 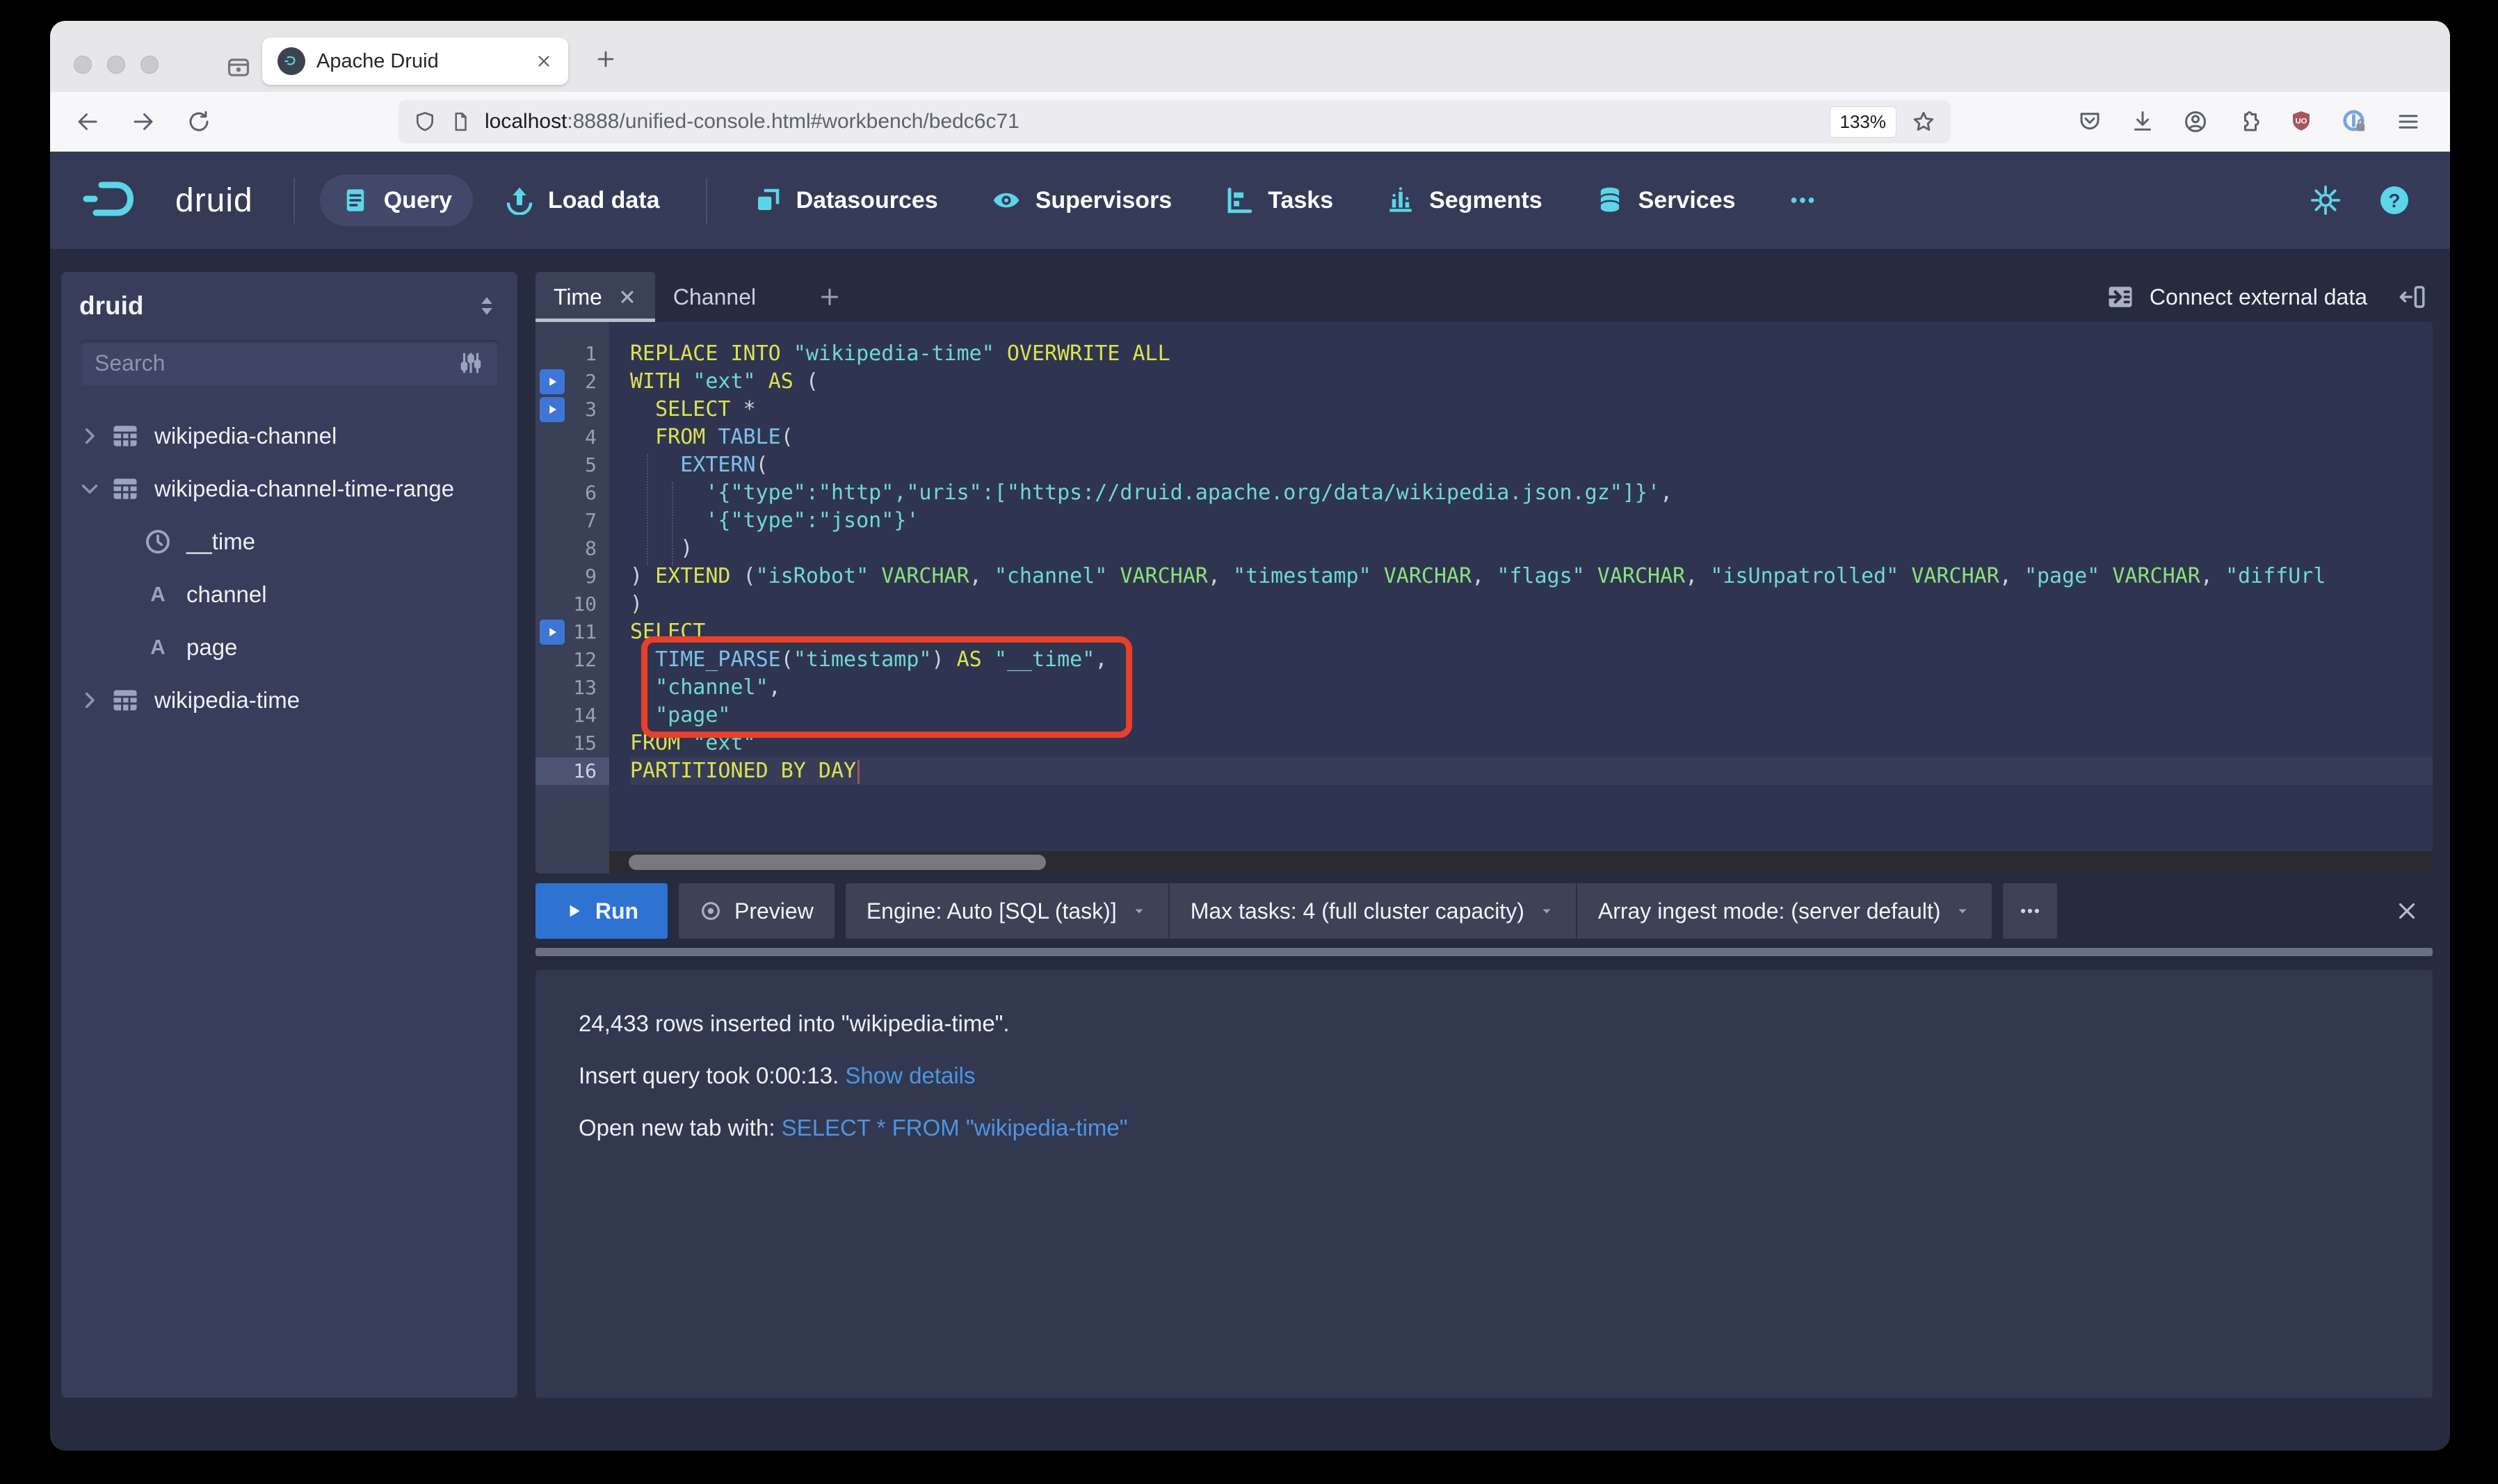 What do you see at coordinates (1531, 382) in the screenshot?
I see `code-line: WITH "ext" AS (` at bounding box center [1531, 382].